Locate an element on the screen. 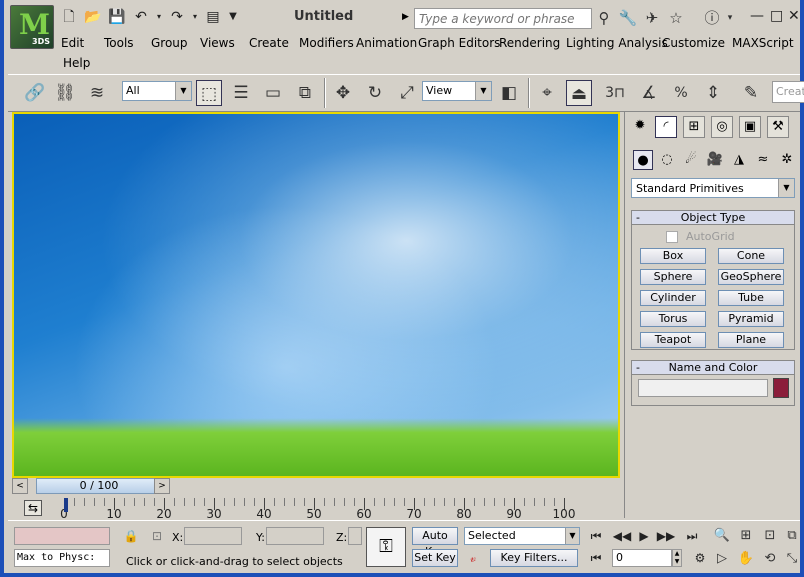 The width and height of the screenshot is (804, 577). autogrid-checkbox: AutoGrid is located at coordinates (700, 236).